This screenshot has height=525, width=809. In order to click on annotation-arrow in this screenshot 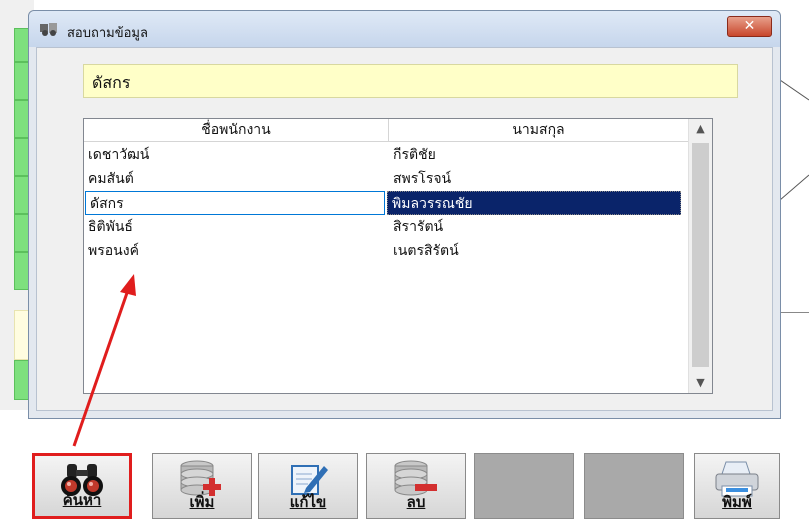, I will do `click(104, 360)`.